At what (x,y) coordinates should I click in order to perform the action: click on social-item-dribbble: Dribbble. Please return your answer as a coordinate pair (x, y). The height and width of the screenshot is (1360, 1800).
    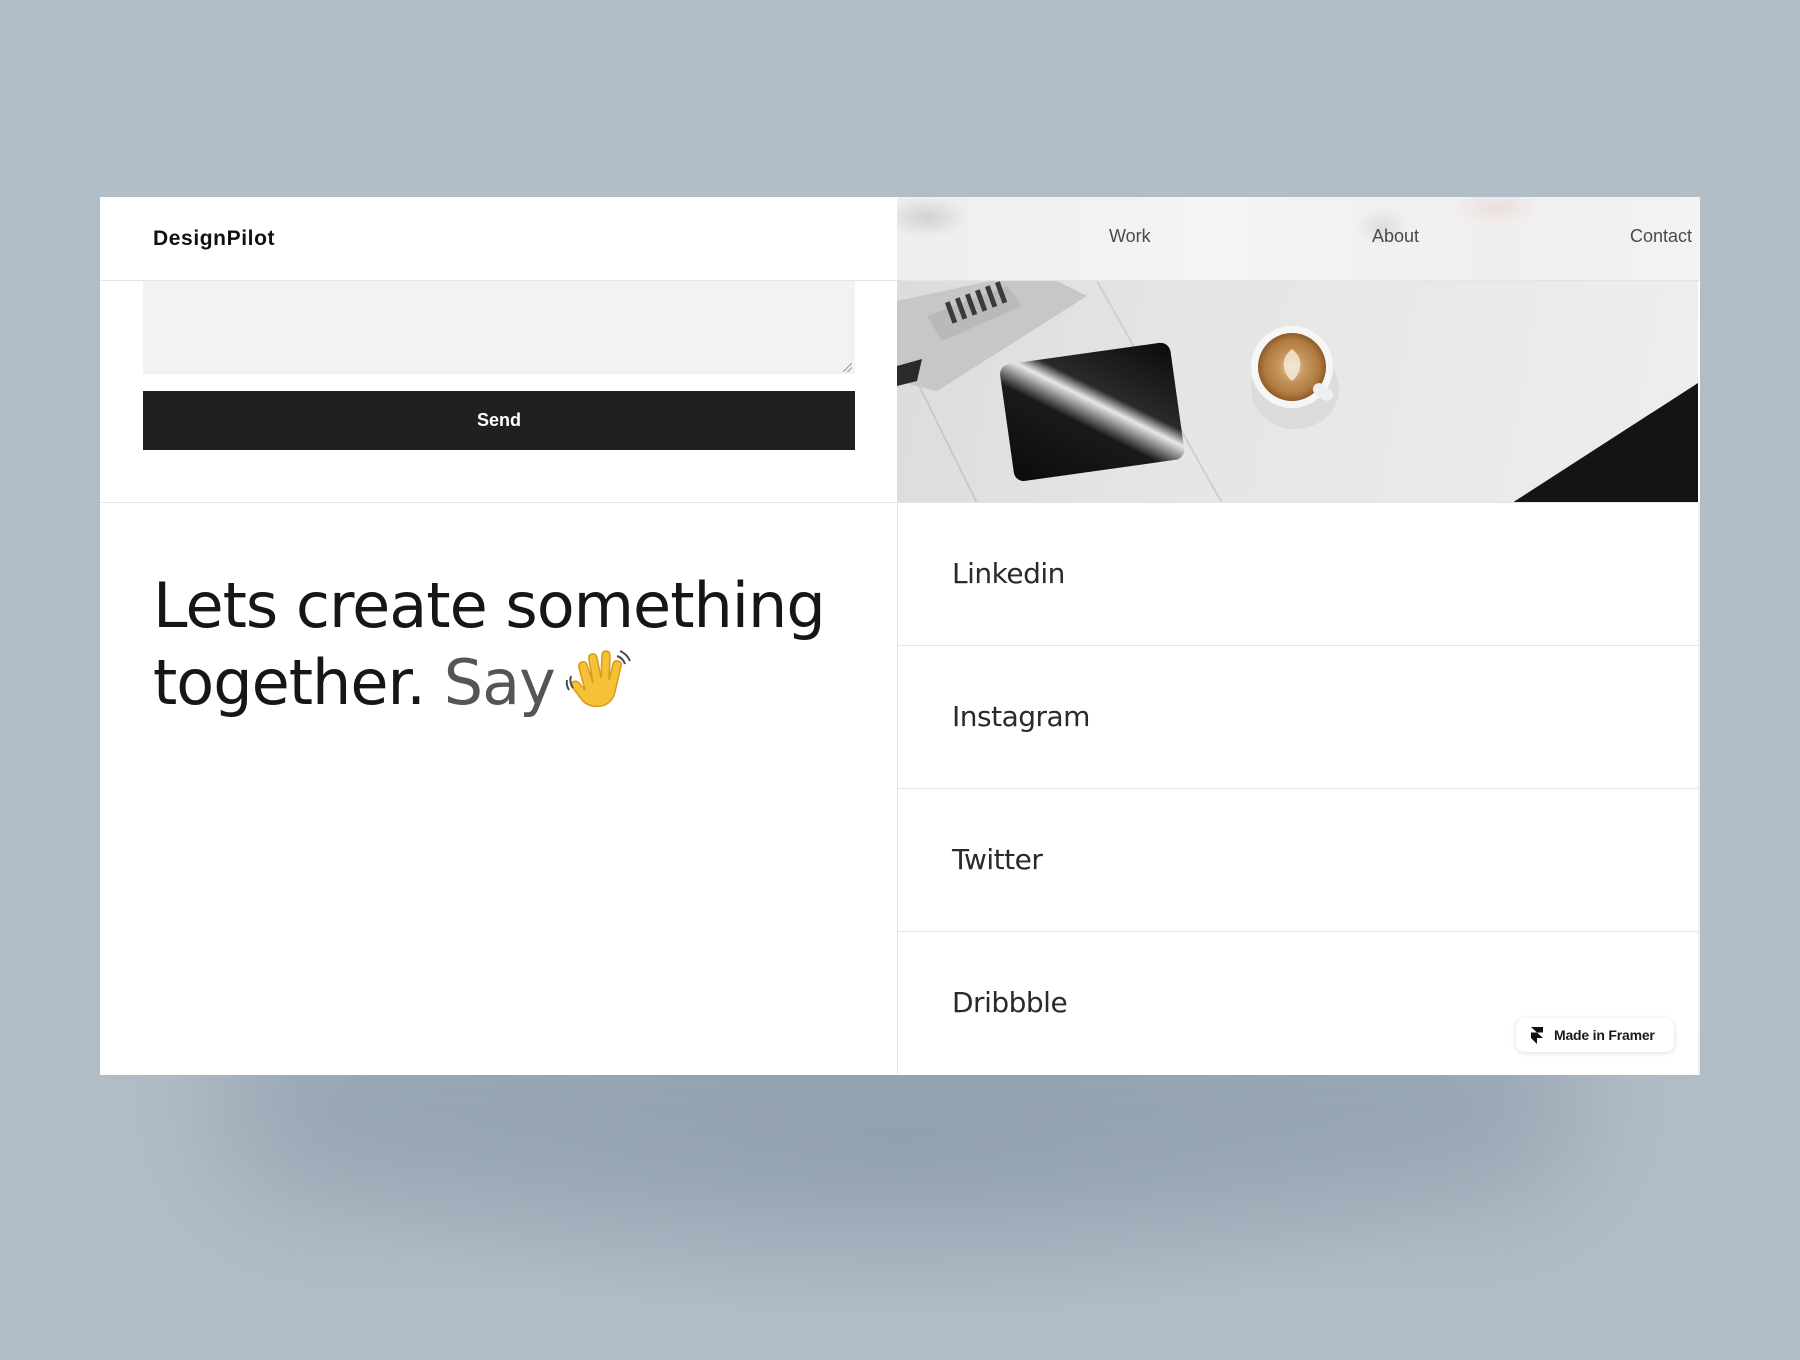
    Looking at the image, I should click on (1298, 1004).